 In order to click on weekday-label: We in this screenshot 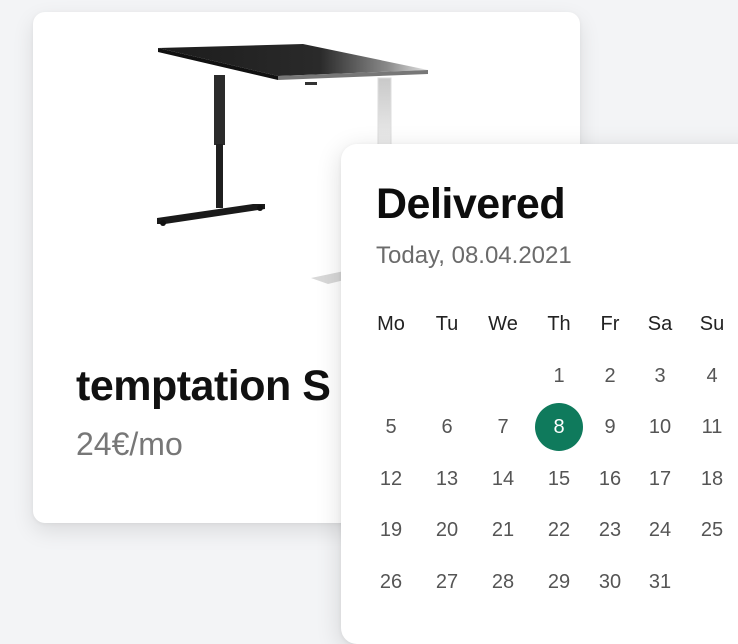, I will do `click(503, 323)`.